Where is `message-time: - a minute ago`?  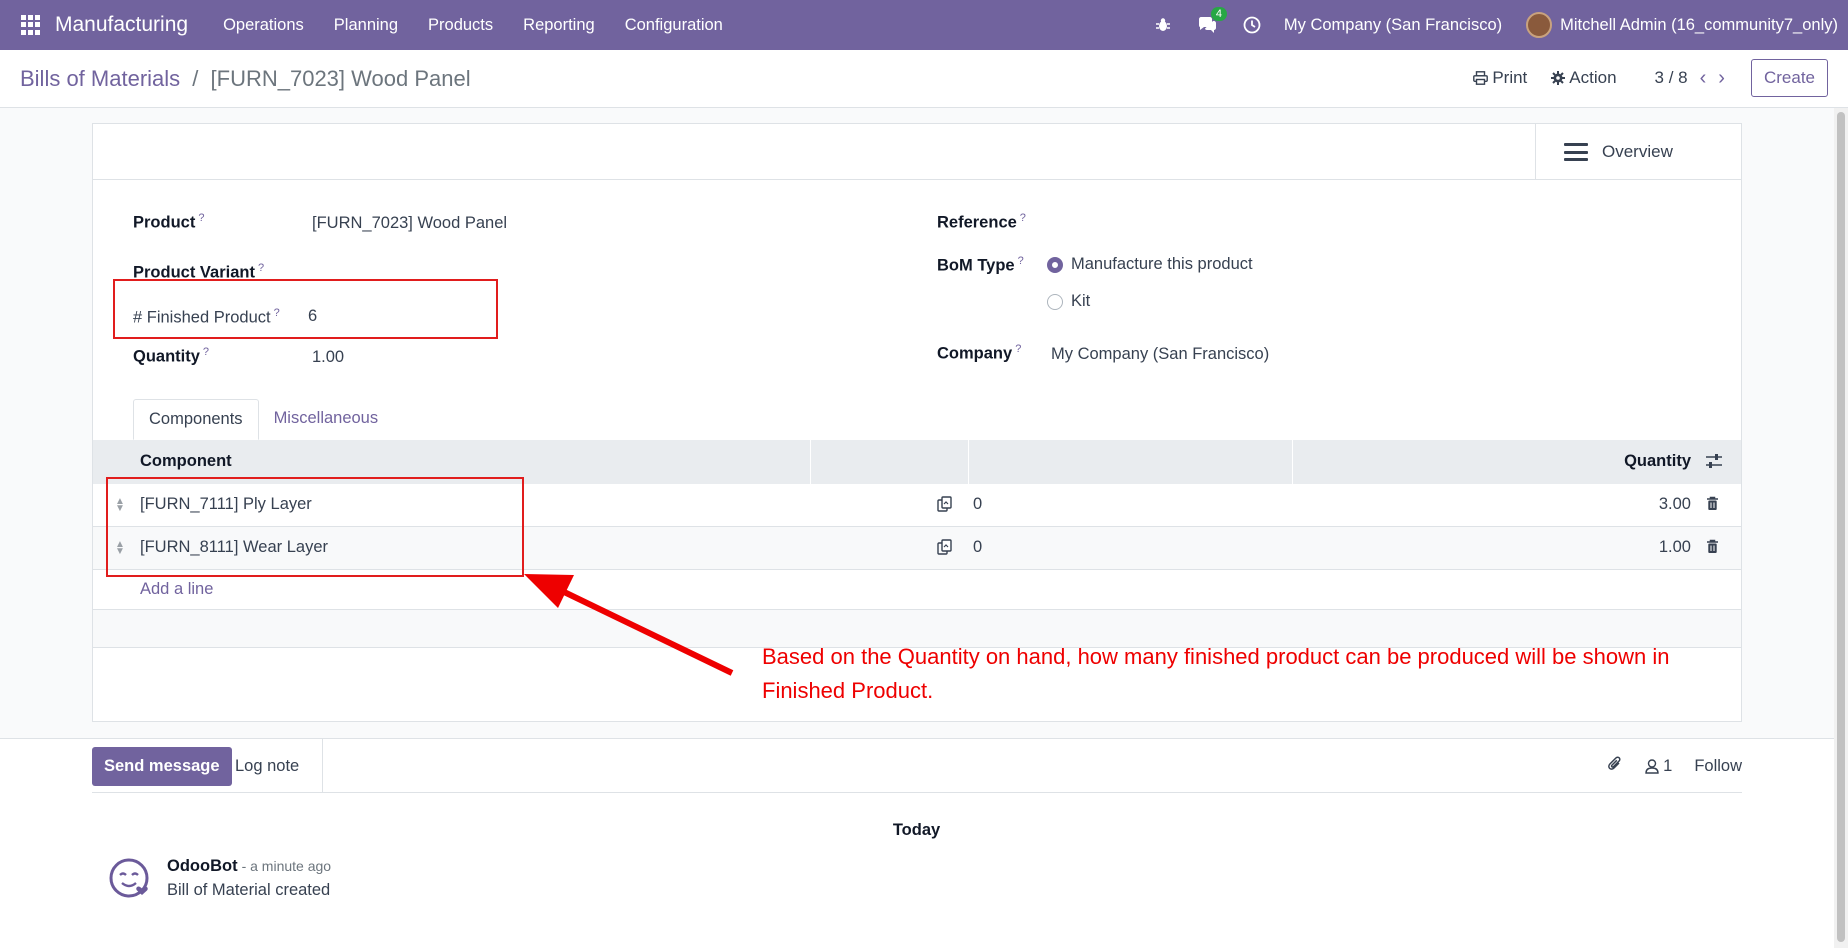 message-time: - a minute ago is located at coordinates (286, 866).